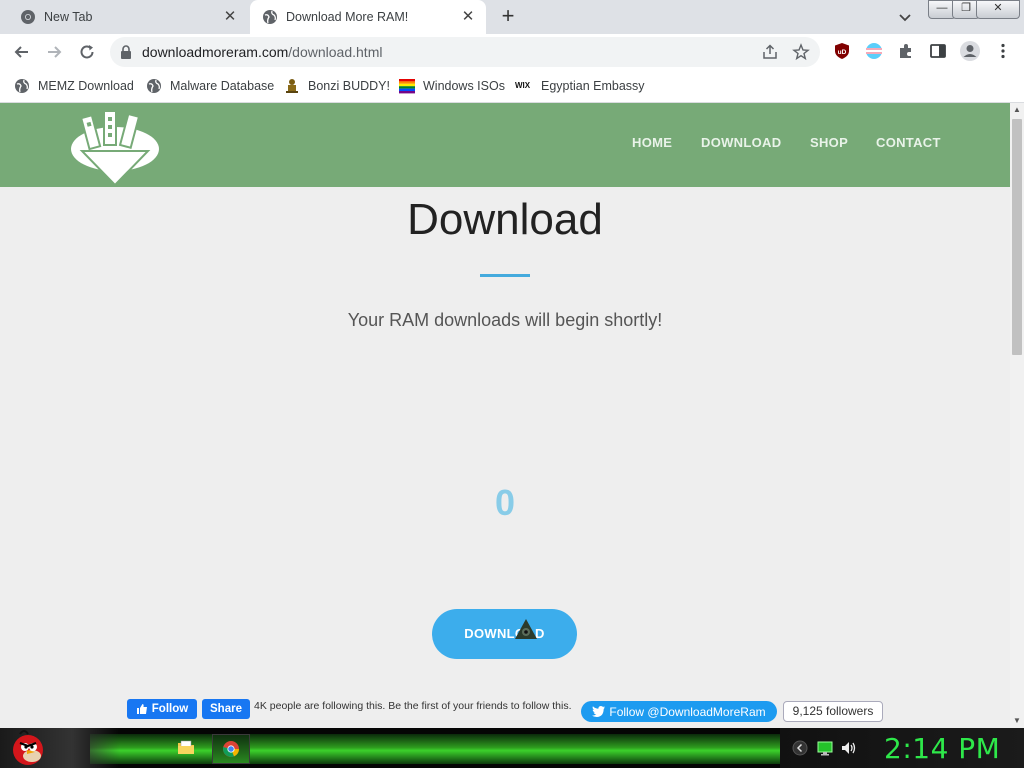 The image size is (1024, 768). I want to click on taskbar-clock: 2:14 PM, so click(942, 748).